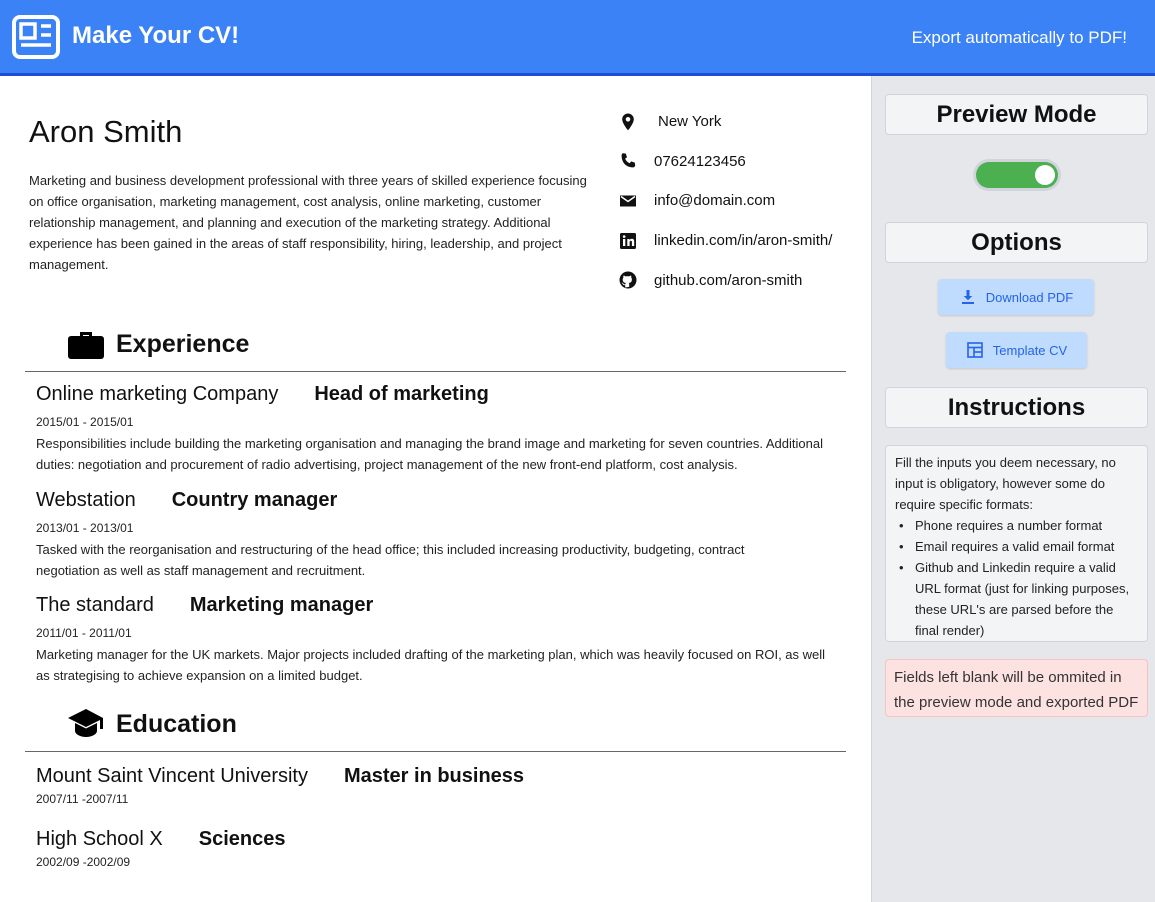 The height and width of the screenshot is (902, 1155). Describe the element at coordinates (434, 776) in the screenshot. I see `education-degree: Master in business` at that location.